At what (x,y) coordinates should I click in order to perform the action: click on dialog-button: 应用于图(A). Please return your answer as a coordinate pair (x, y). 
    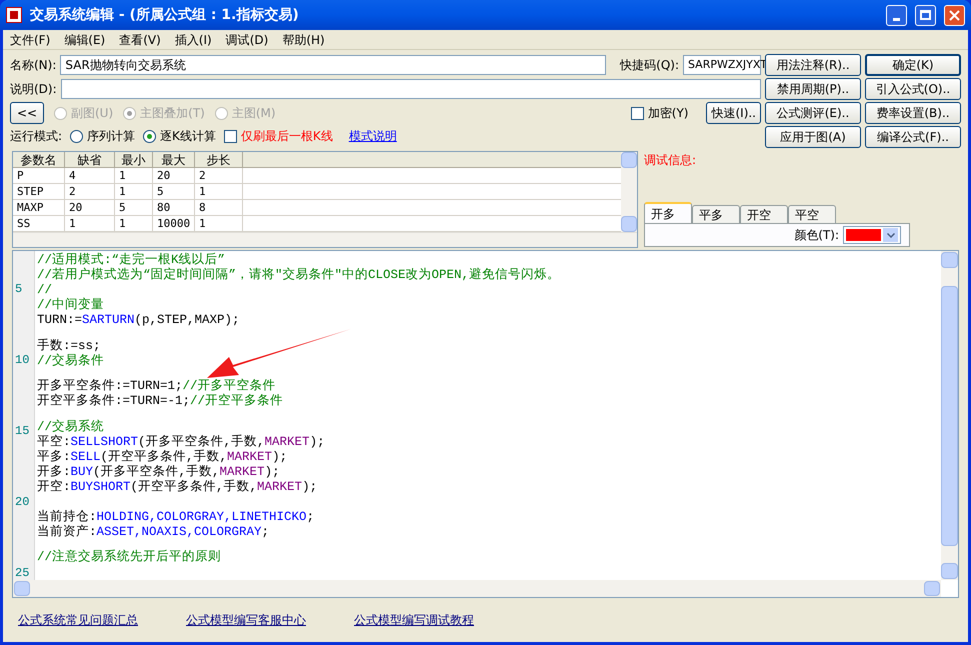
    Looking at the image, I should click on (813, 137).